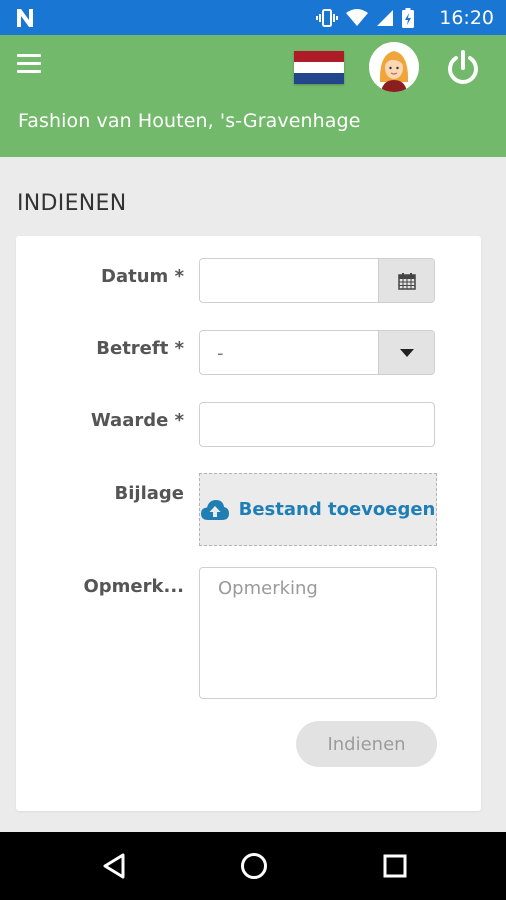 The width and height of the screenshot is (506, 900). I want to click on remark-textarea, so click(318, 633).